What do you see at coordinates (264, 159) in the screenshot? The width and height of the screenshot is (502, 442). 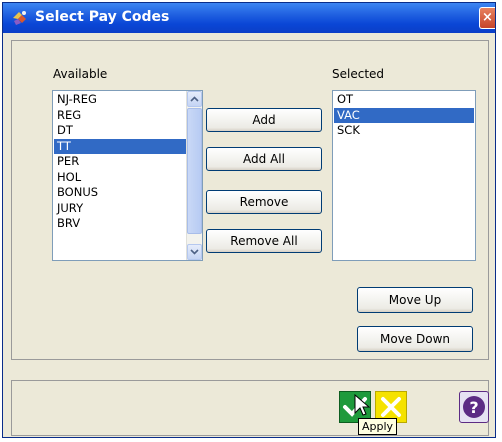 I see `add-all-button: Add All` at bounding box center [264, 159].